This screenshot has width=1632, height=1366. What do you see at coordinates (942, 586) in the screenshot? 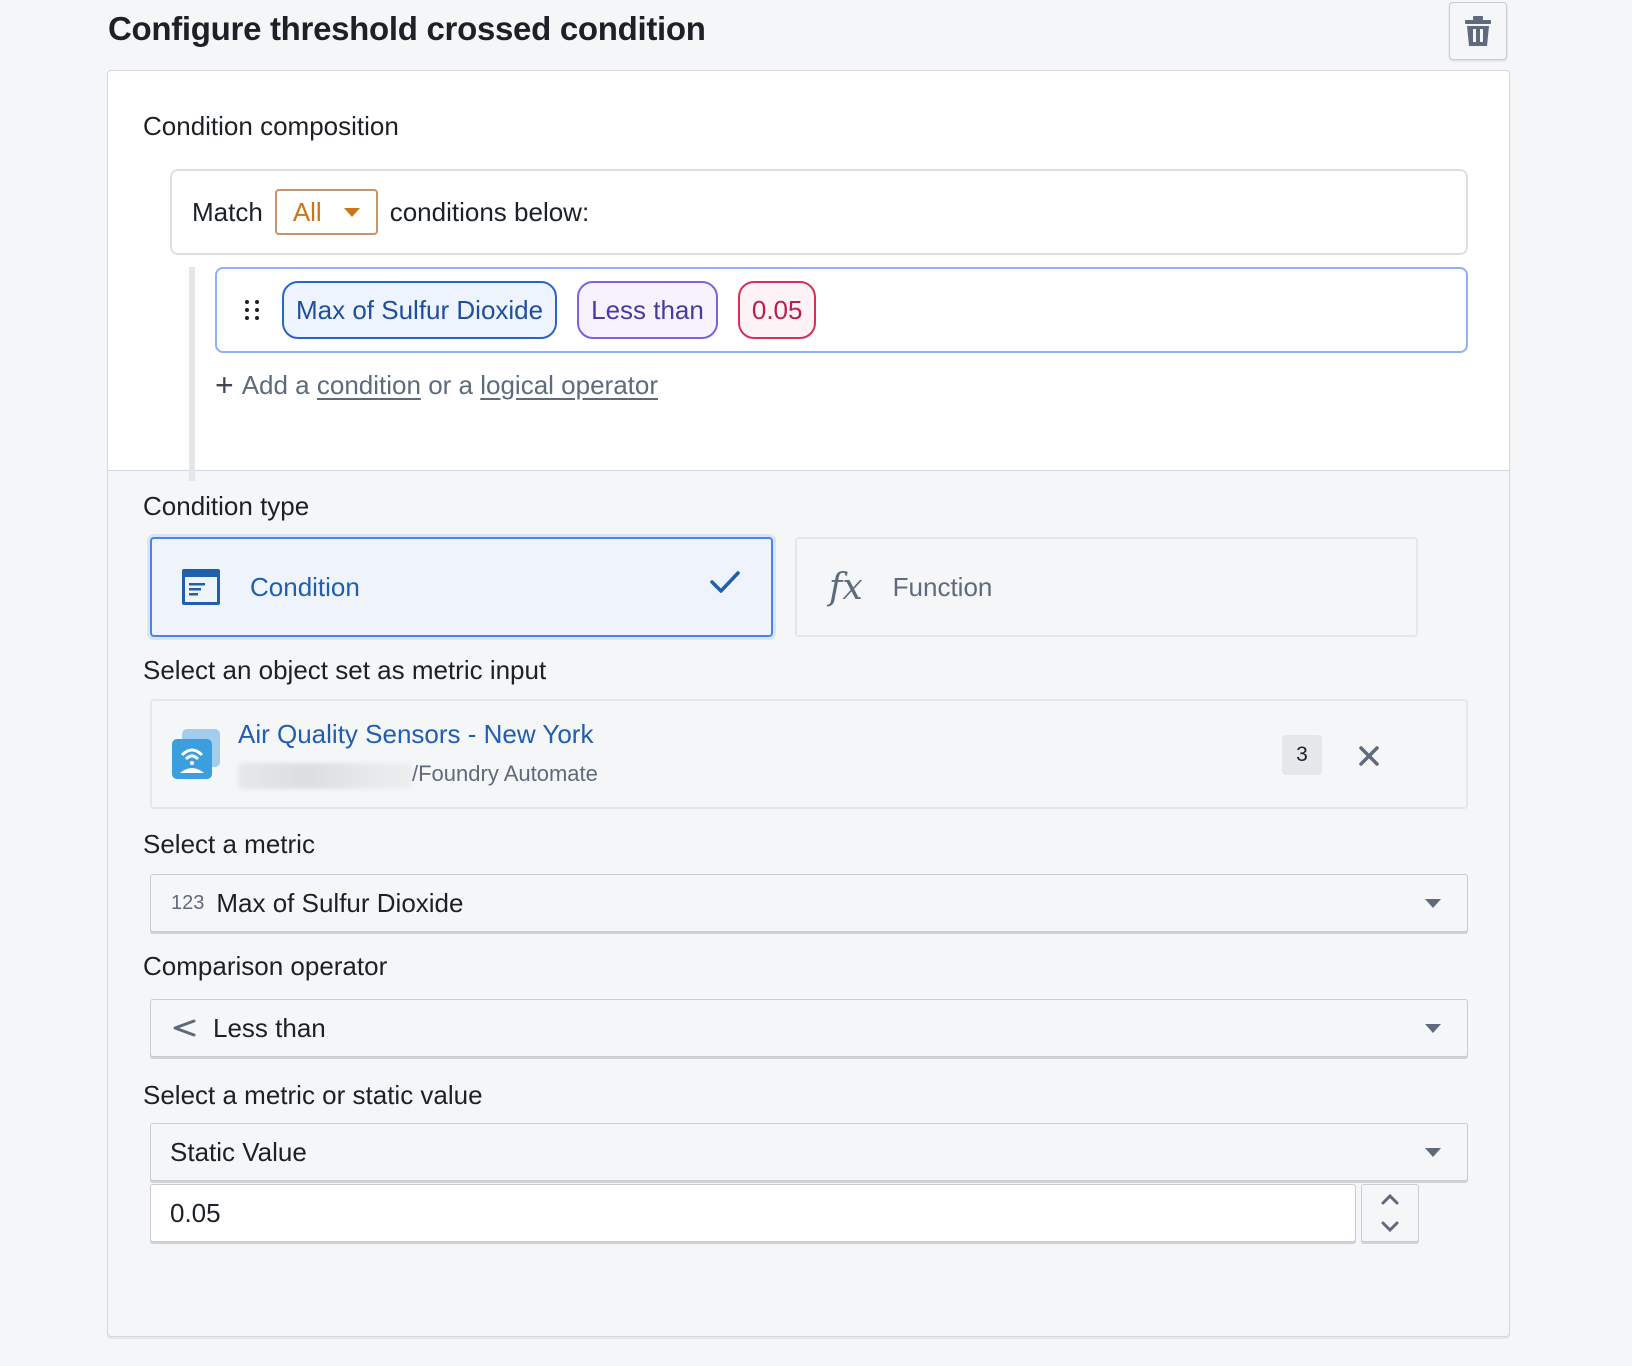
I see `condition-type-function-label: Function` at bounding box center [942, 586].